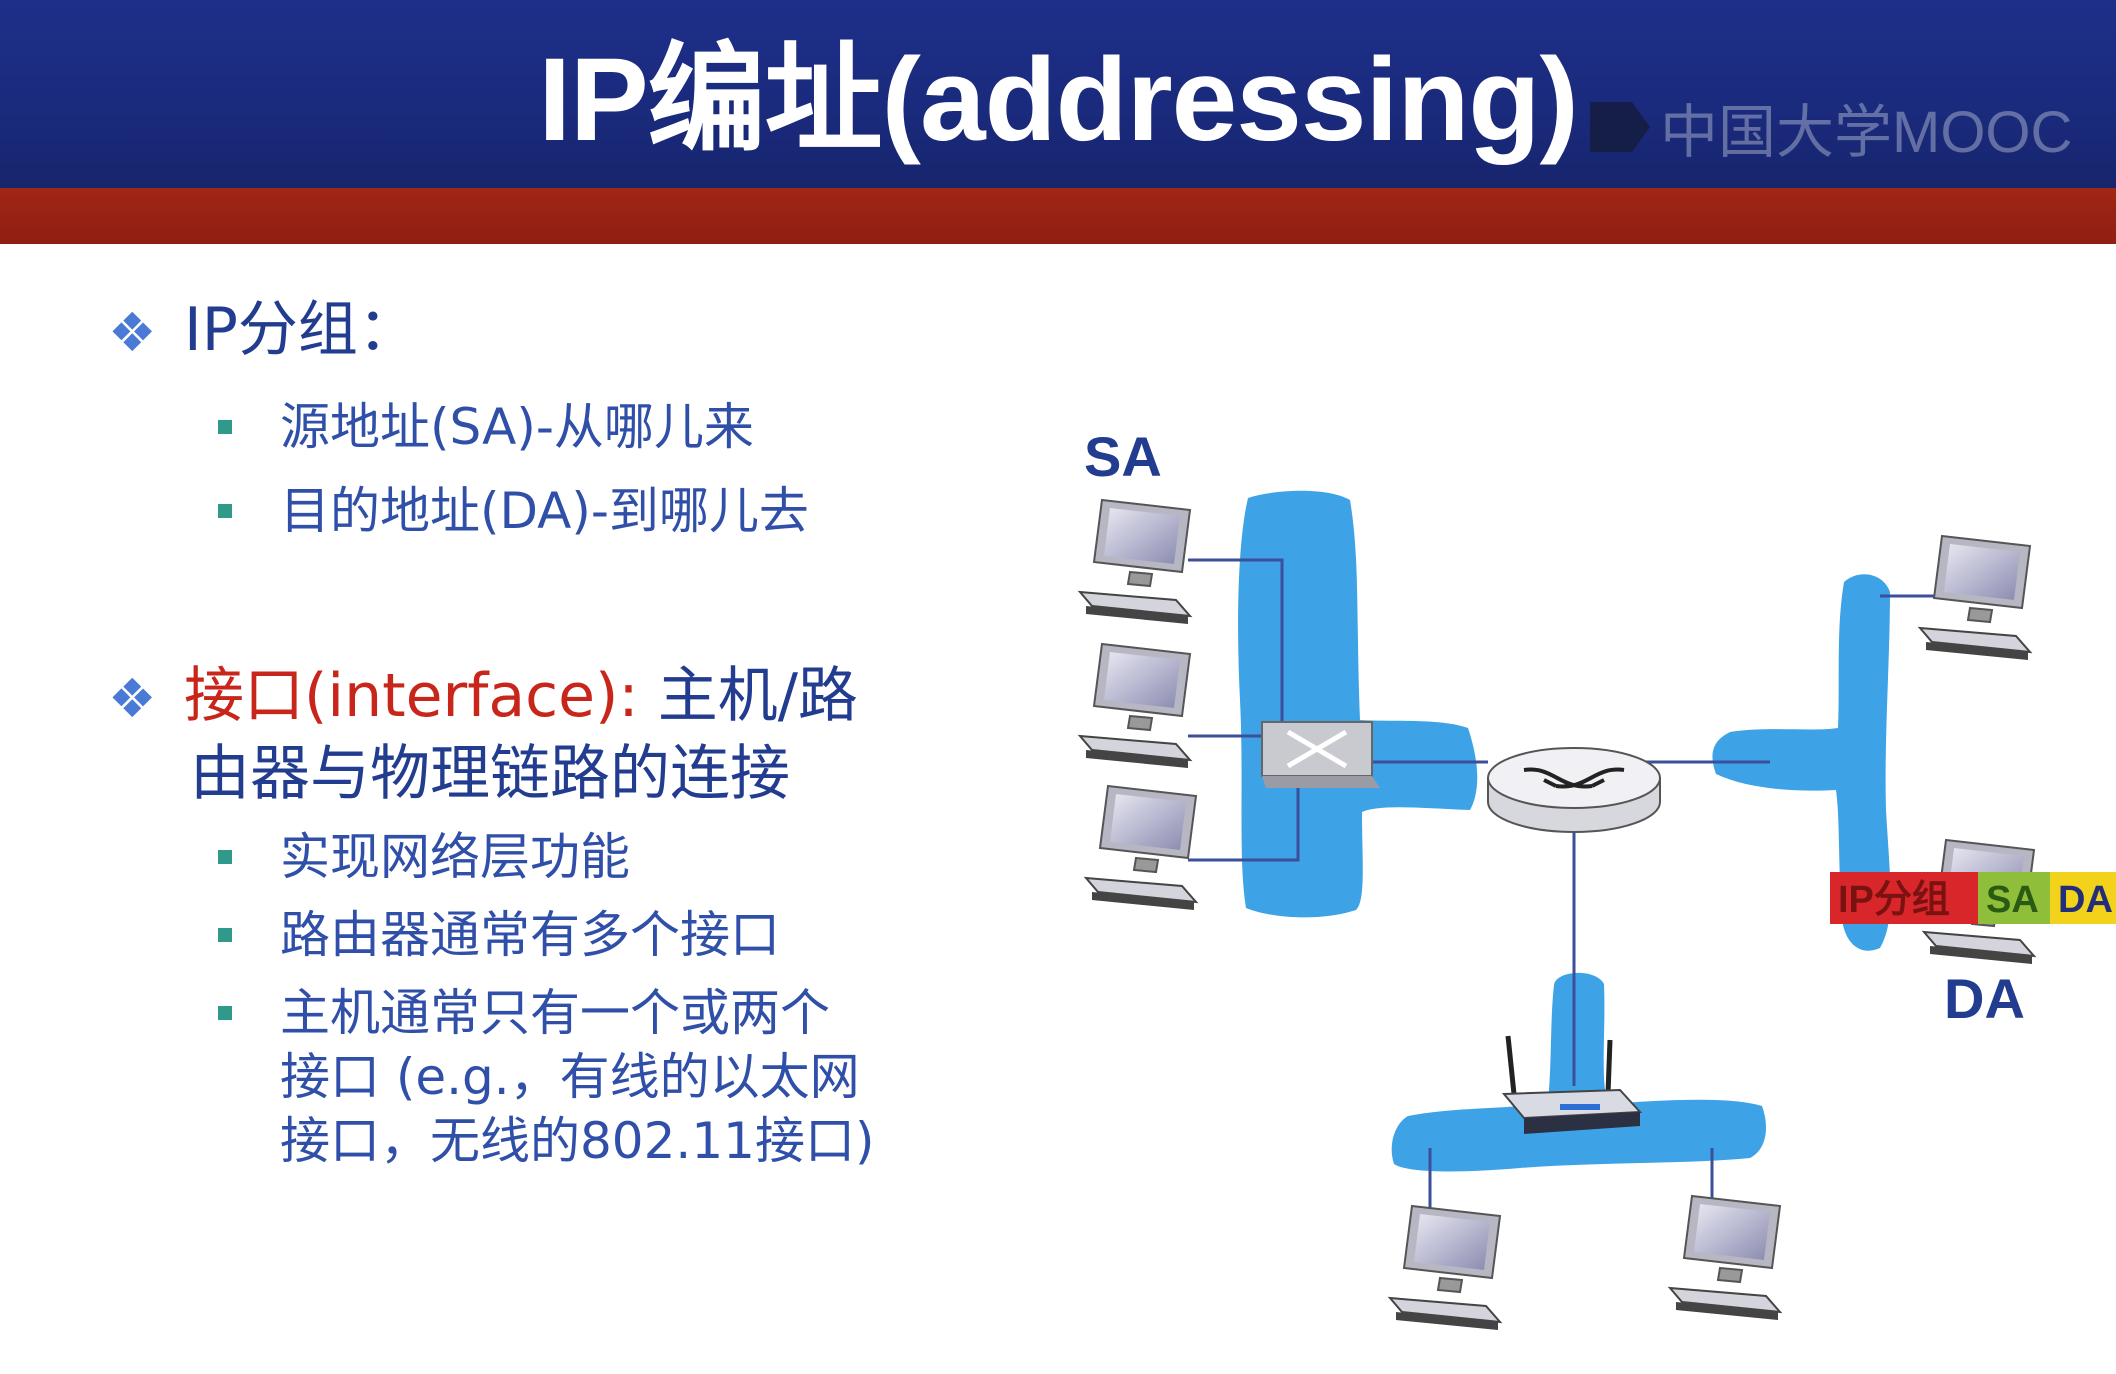  I want to click on packet-sa-label: SA, so click(2012, 900).